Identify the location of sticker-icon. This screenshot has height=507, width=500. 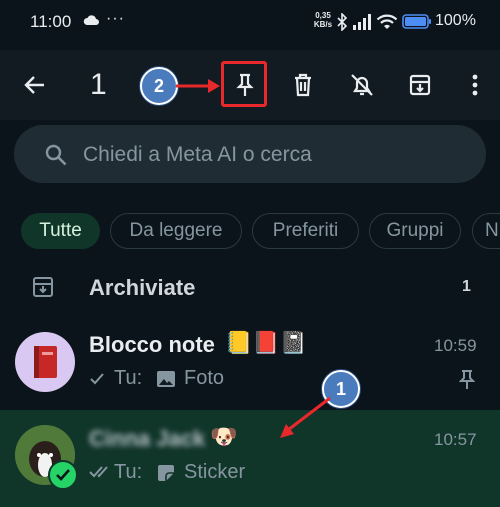
(166, 473).